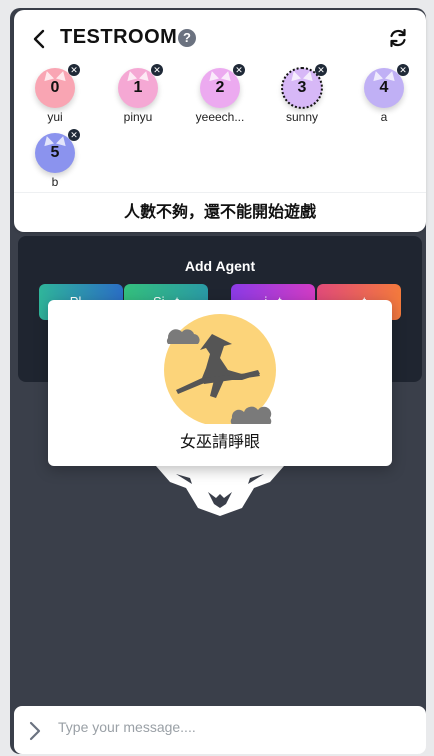 This screenshot has width=434, height=756. I want to click on player-slot-selected: 3 ✕ sunny, so click(302, 96).